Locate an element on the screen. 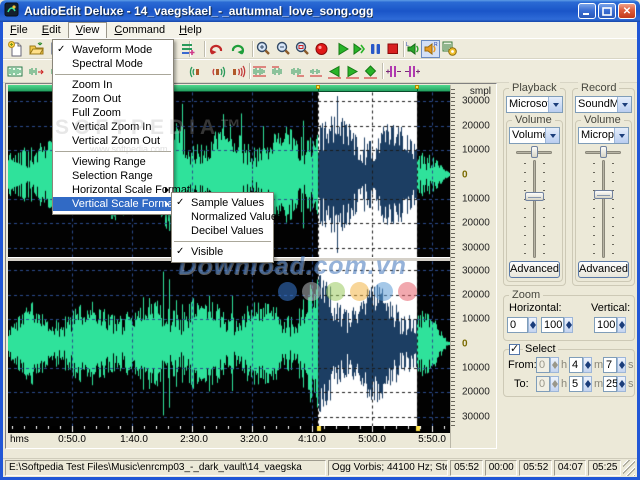 Image resolution: width=640 pixels, height=480 pixels. stop-button is located at coordinates (392, 49).